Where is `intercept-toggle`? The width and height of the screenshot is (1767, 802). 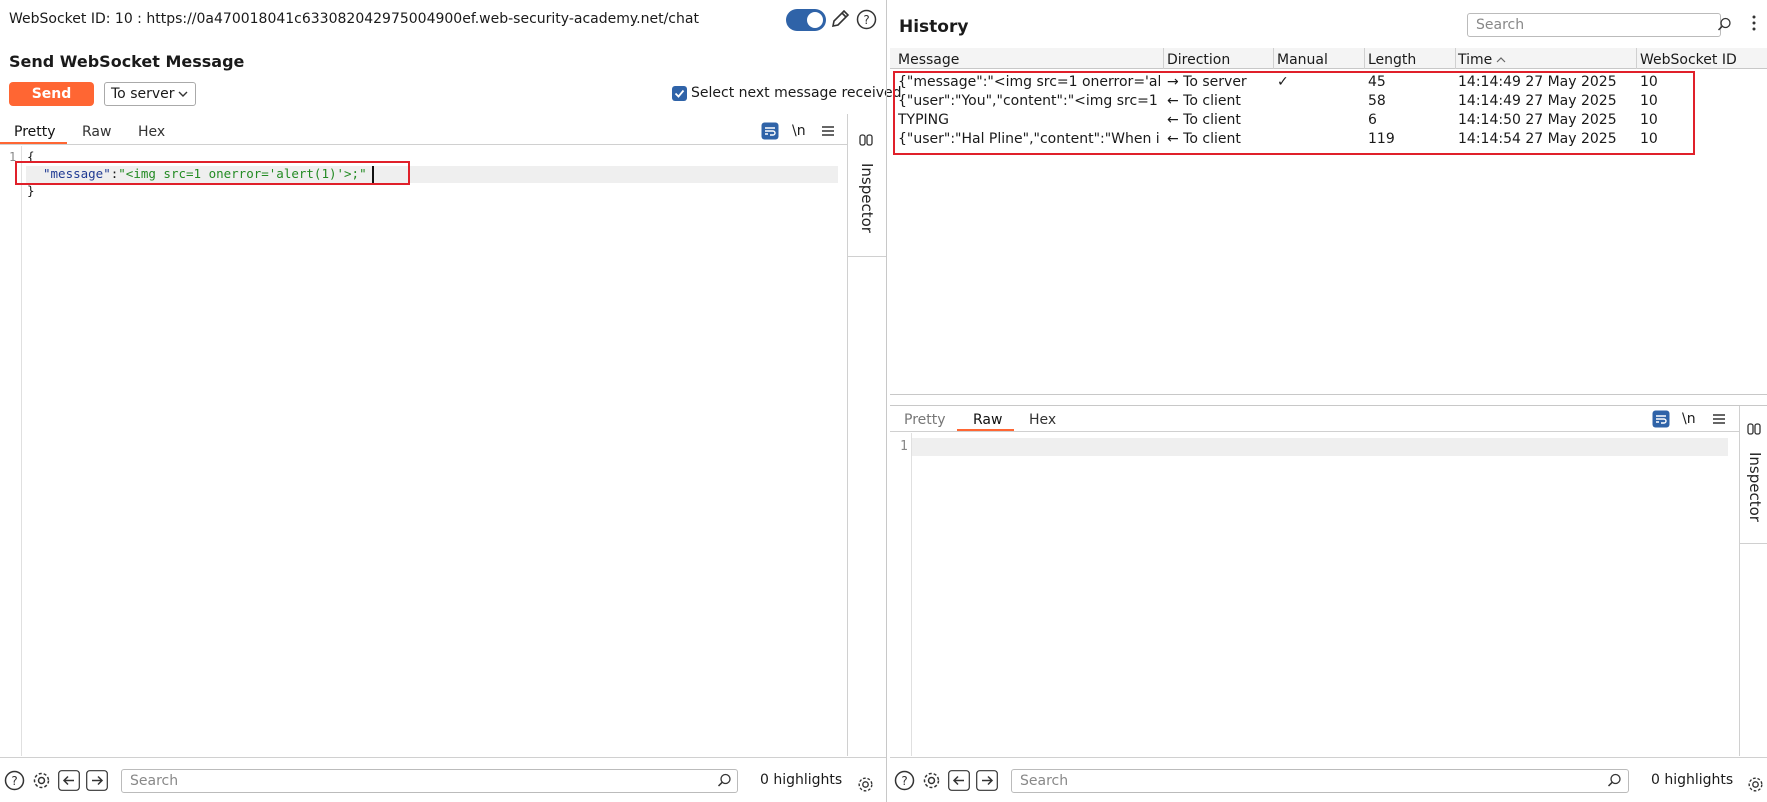
intercept-toggle is located at coordinates (806, 20).